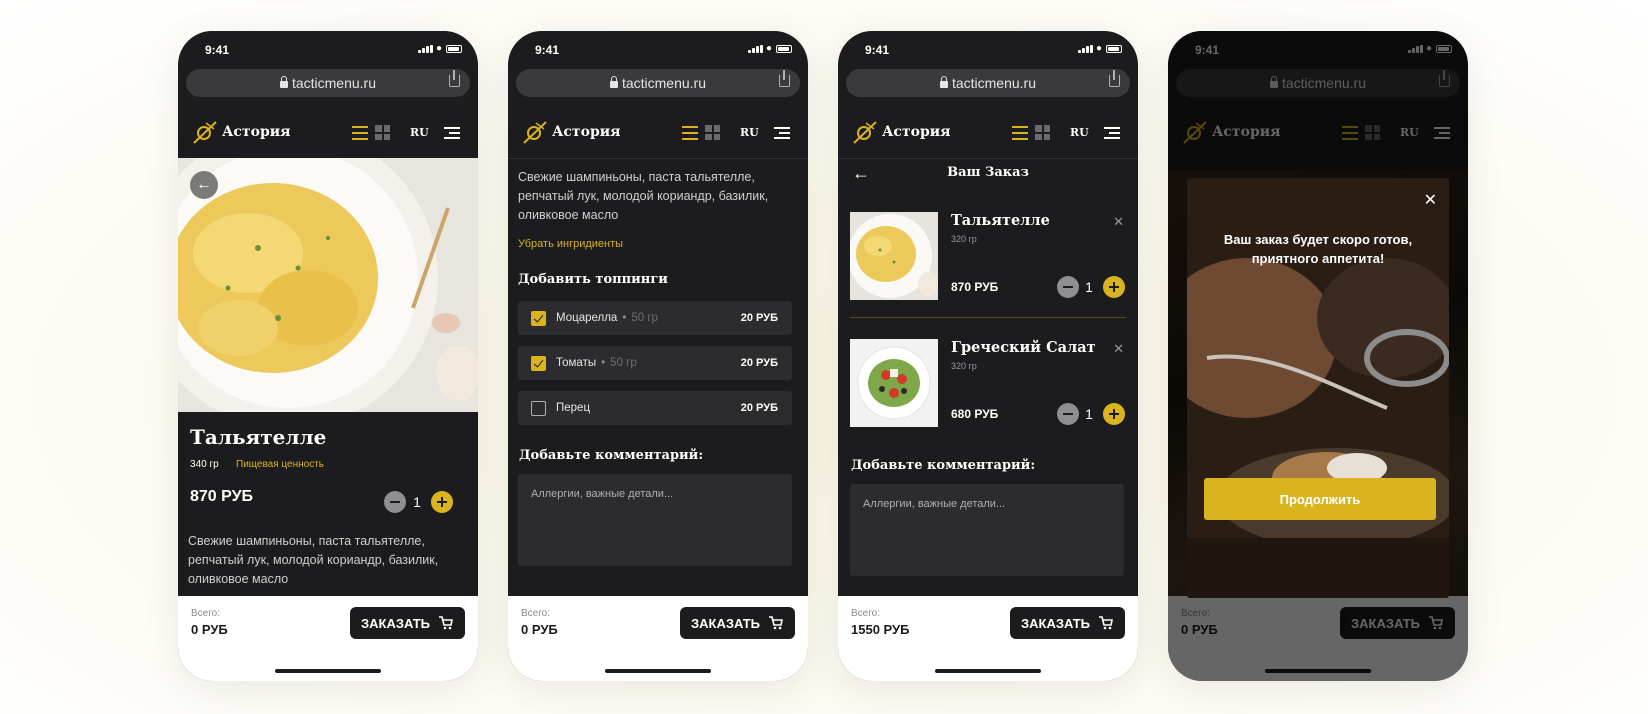 This screenshot has height=714, width=1648. I want to click on order-button-label: ЗАКАЗАТЬ, so click(726, 623).